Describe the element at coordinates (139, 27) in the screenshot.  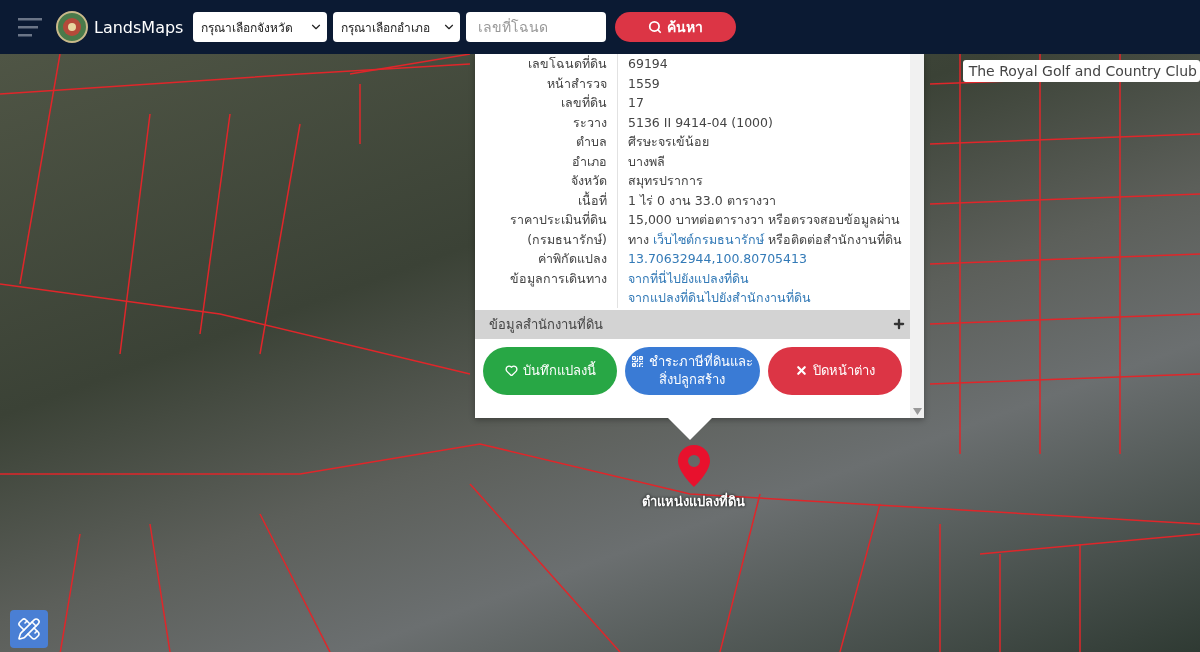
I see `brand-name: LandsMaps` at that location.